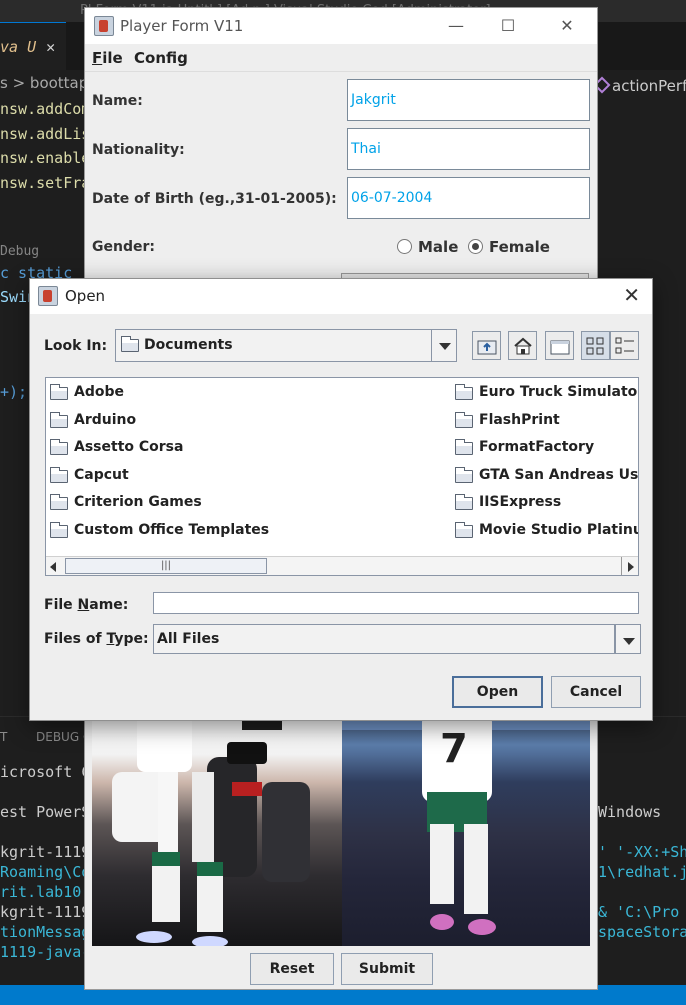 This screenshot has height=1005, width=686. I want to click on list-item-folder: GTA San Andreas User, so click(545, 475).